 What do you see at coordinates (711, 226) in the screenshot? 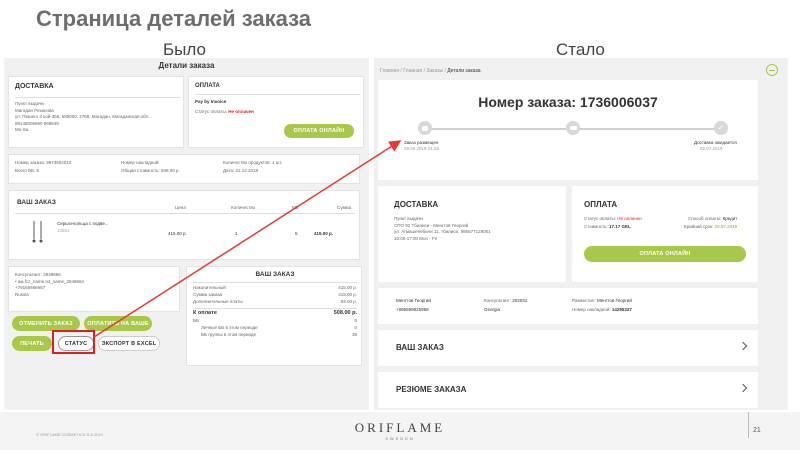
I see `after-payment-deadline: Крайний срок: 20.07.2019` at bounding box center [711, 226].